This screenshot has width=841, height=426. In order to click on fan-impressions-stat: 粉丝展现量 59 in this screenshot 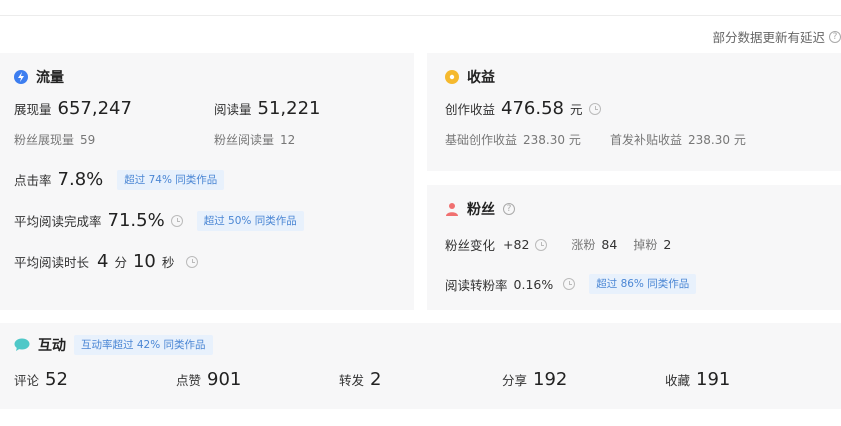, I will do `click(54, 139)`.